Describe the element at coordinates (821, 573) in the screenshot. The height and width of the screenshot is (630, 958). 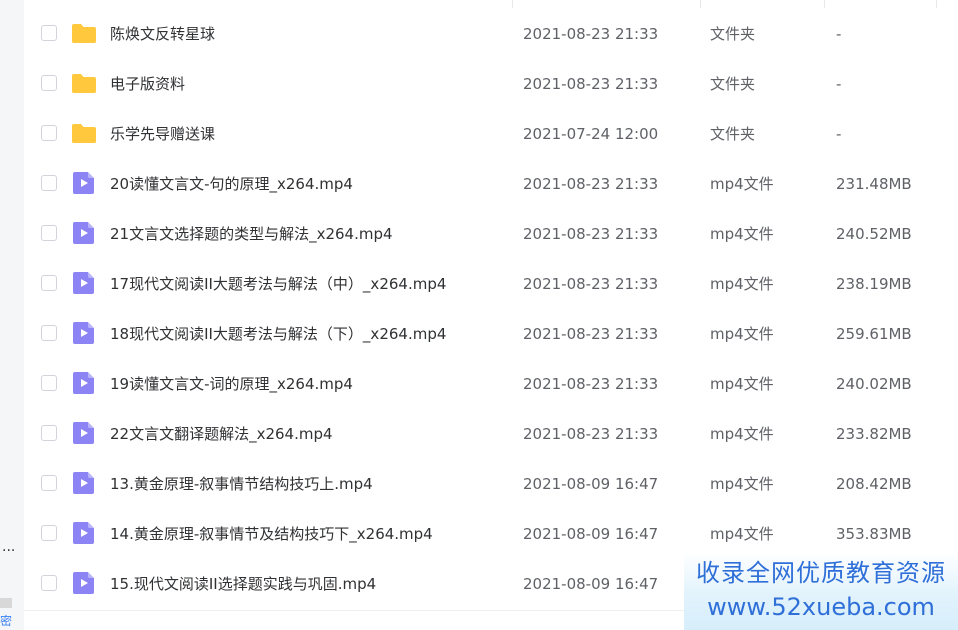
I see `watermark-slogan: 收录全网优质教育资源` at that location.